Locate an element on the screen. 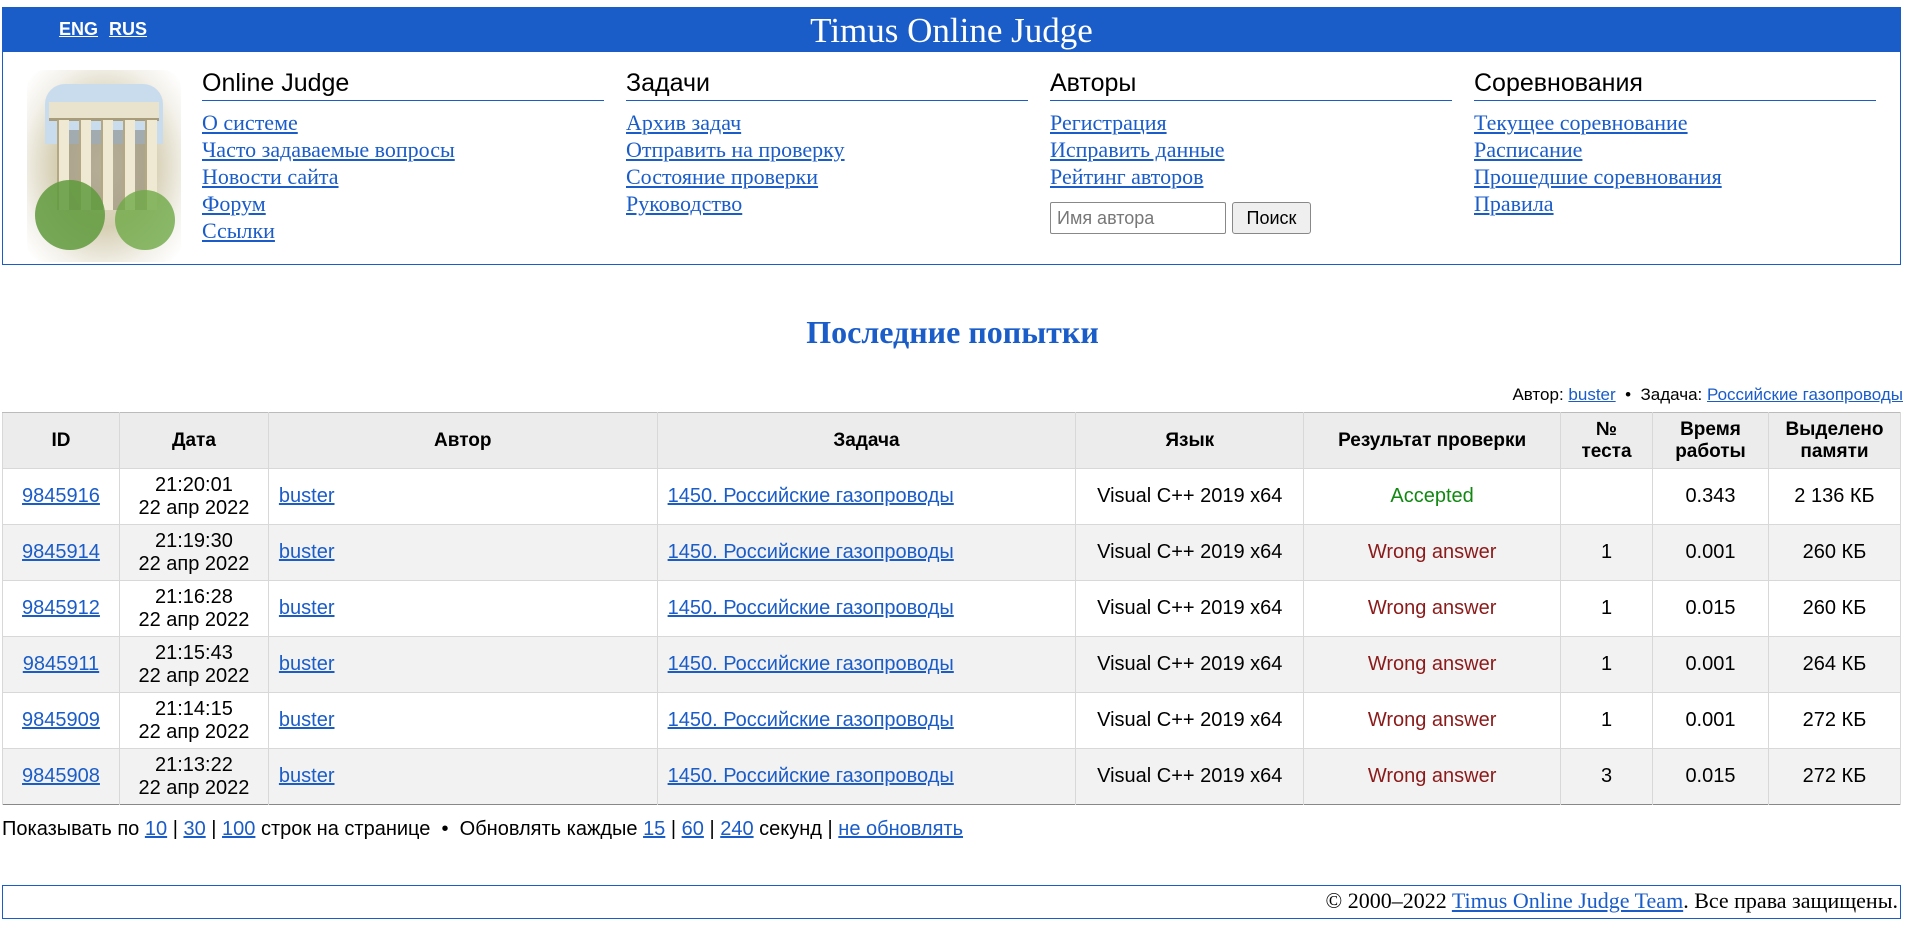 Image resolution: width=1905 pixels, height=930 pixels. col-header-runtime: Время работы is located at coordinates (1710, 440).